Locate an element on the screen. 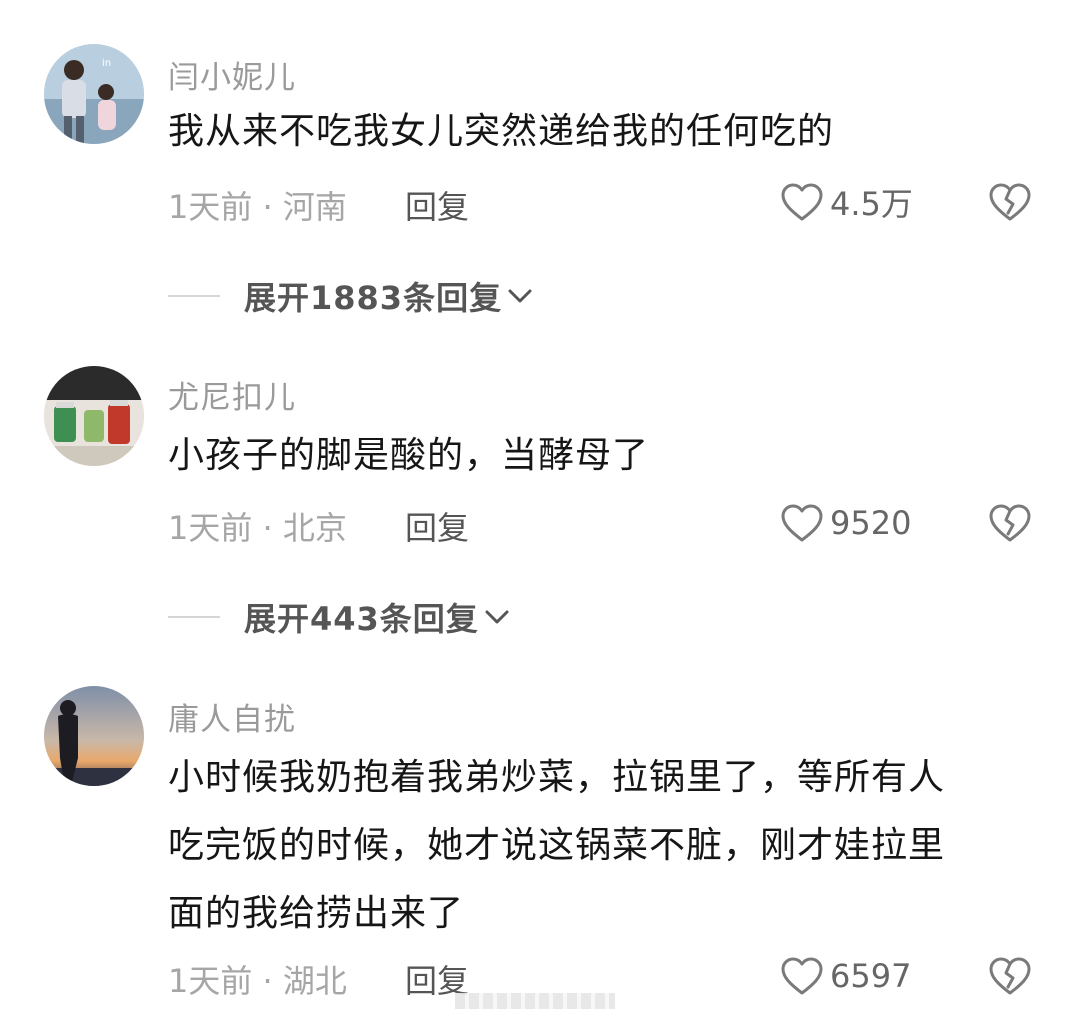 The height and width of the screenshot is (1028, 1080). like-count: 6597 is located at coordinates (871, 976).